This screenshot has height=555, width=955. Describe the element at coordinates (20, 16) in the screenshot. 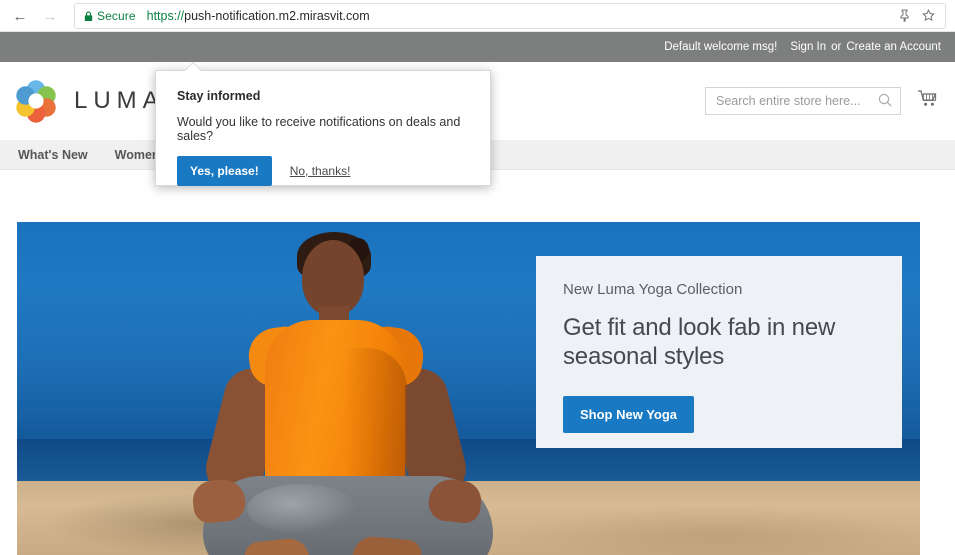

I see `back-arrow-icon: ←` at that location.